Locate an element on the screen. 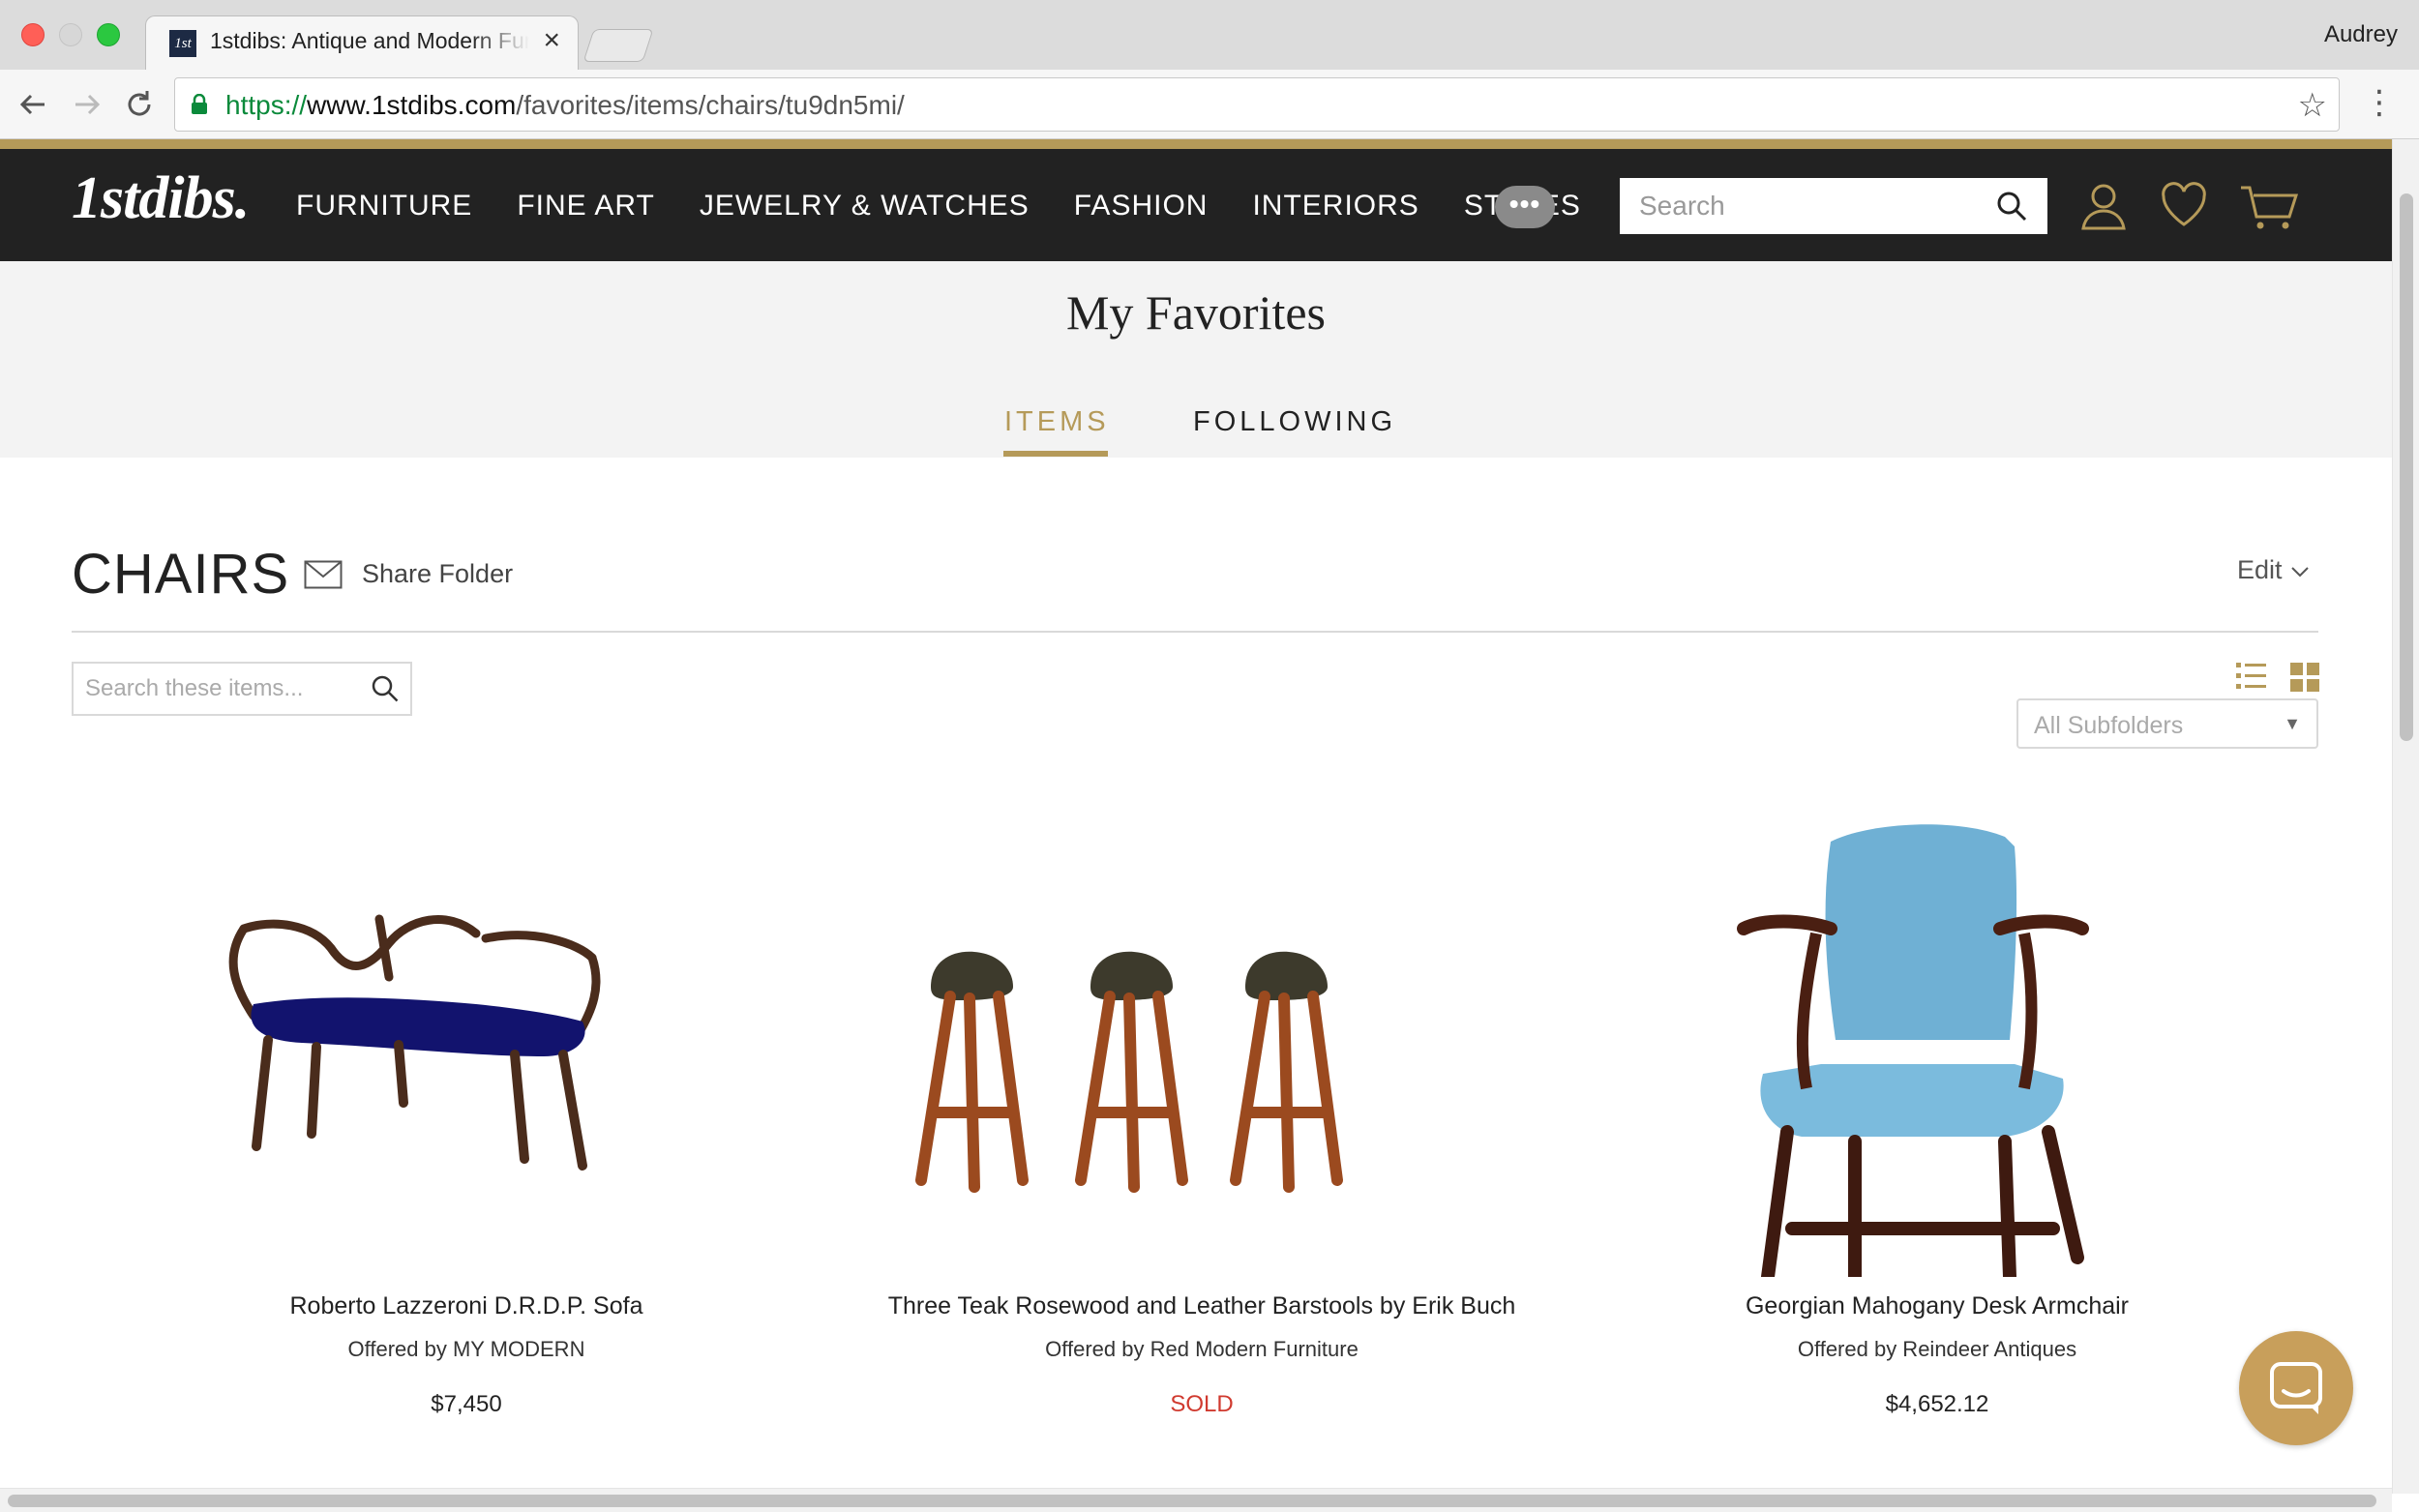 The height and width of the screenshot is (1512, 2419). tab-following: FOLLOWING is located at coordinates (1295, 422).